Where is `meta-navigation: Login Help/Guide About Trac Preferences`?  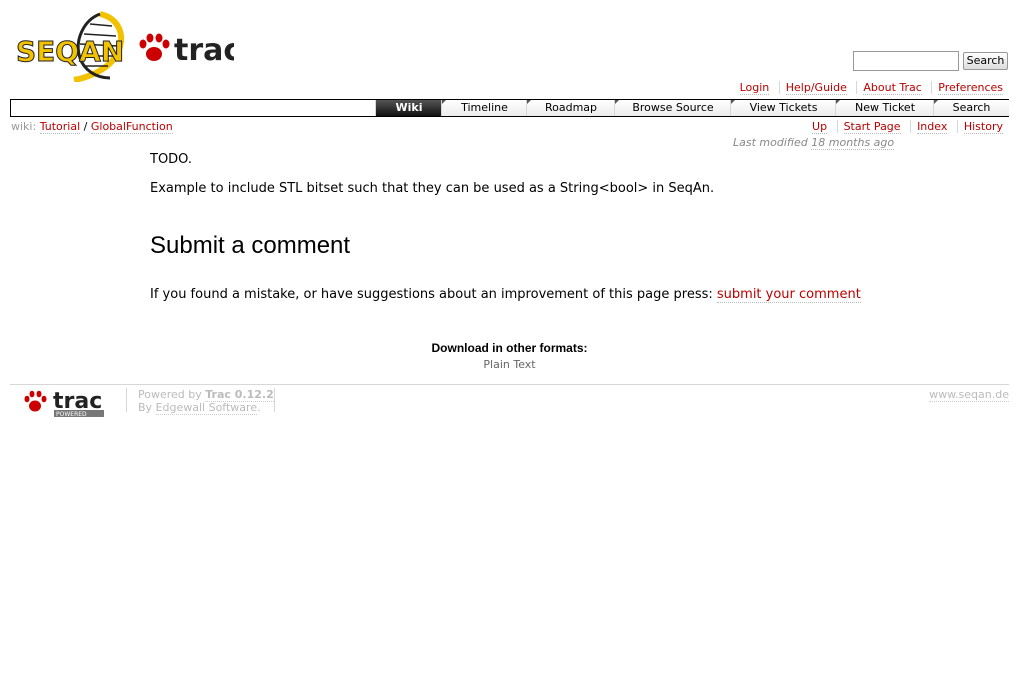 meta-navigation: Login Help/Guide About Trac Preferences is located at coordinates (871, 88).